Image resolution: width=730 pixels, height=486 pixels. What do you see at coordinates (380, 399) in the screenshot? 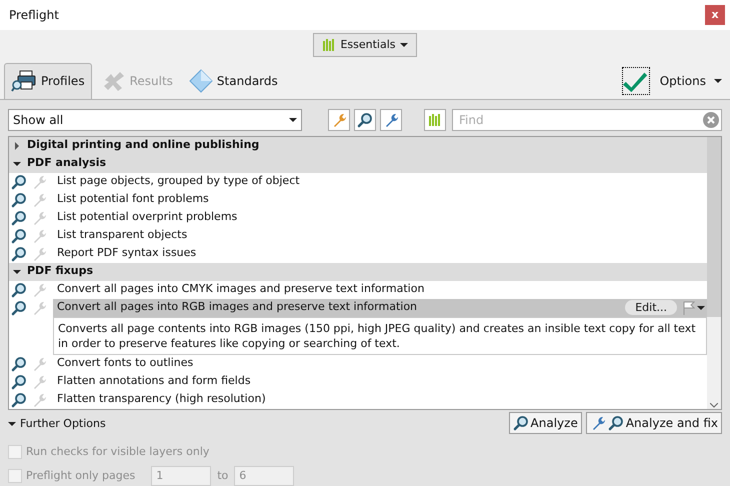
I see `profile-item: Flatten transparency (high resolution)` at bounding box center [380, 399].